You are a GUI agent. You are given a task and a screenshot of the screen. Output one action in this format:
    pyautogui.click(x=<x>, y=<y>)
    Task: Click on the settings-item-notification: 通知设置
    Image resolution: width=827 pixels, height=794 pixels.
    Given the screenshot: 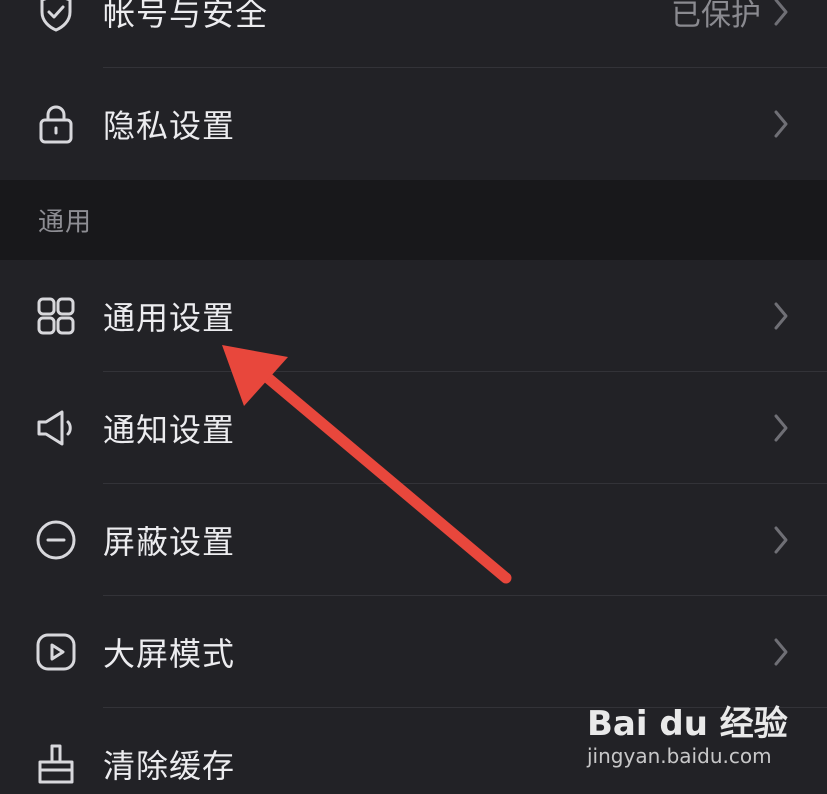 What is the action you would take?
    pyautogui.click(x=413, y=428)
    